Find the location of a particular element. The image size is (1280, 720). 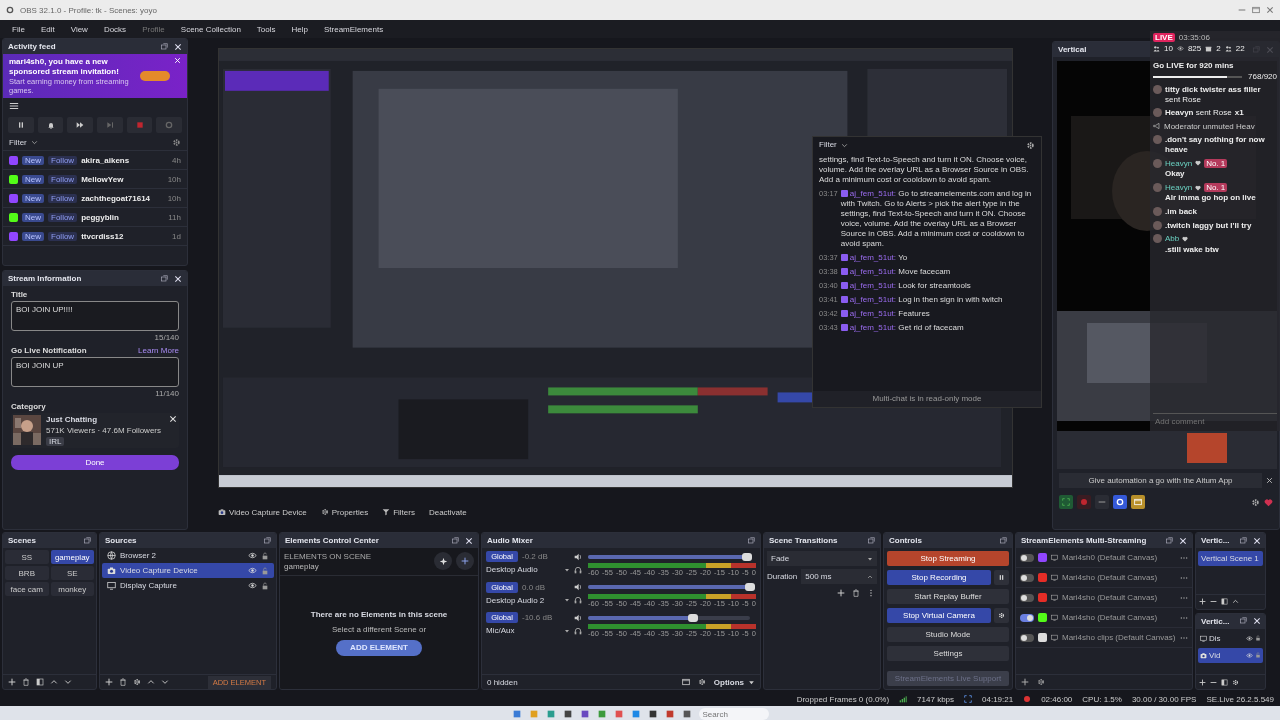

offer-button is located at coordinates (155, 76).